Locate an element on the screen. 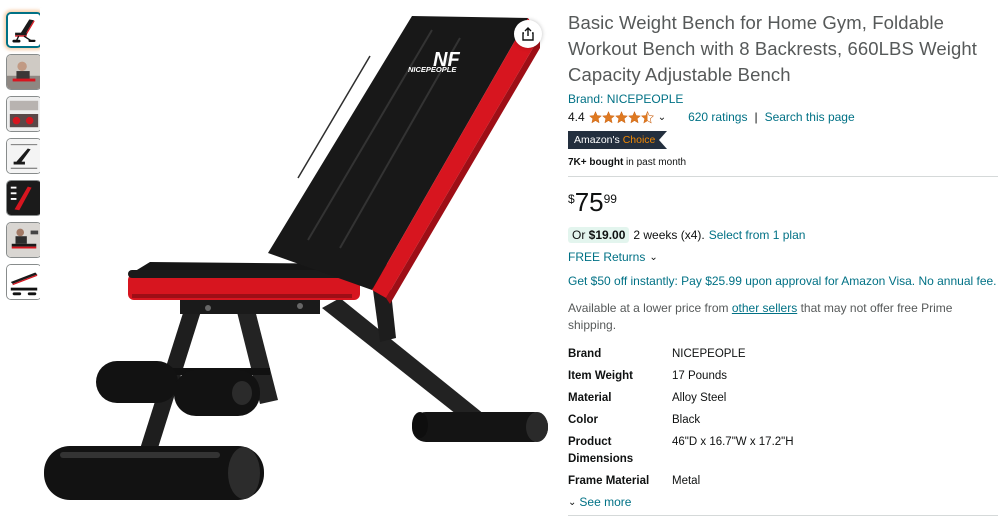 The image size is (1005, 518). brand-link: Brand: NICEPEOPLE is located at coordinates (783, 99).